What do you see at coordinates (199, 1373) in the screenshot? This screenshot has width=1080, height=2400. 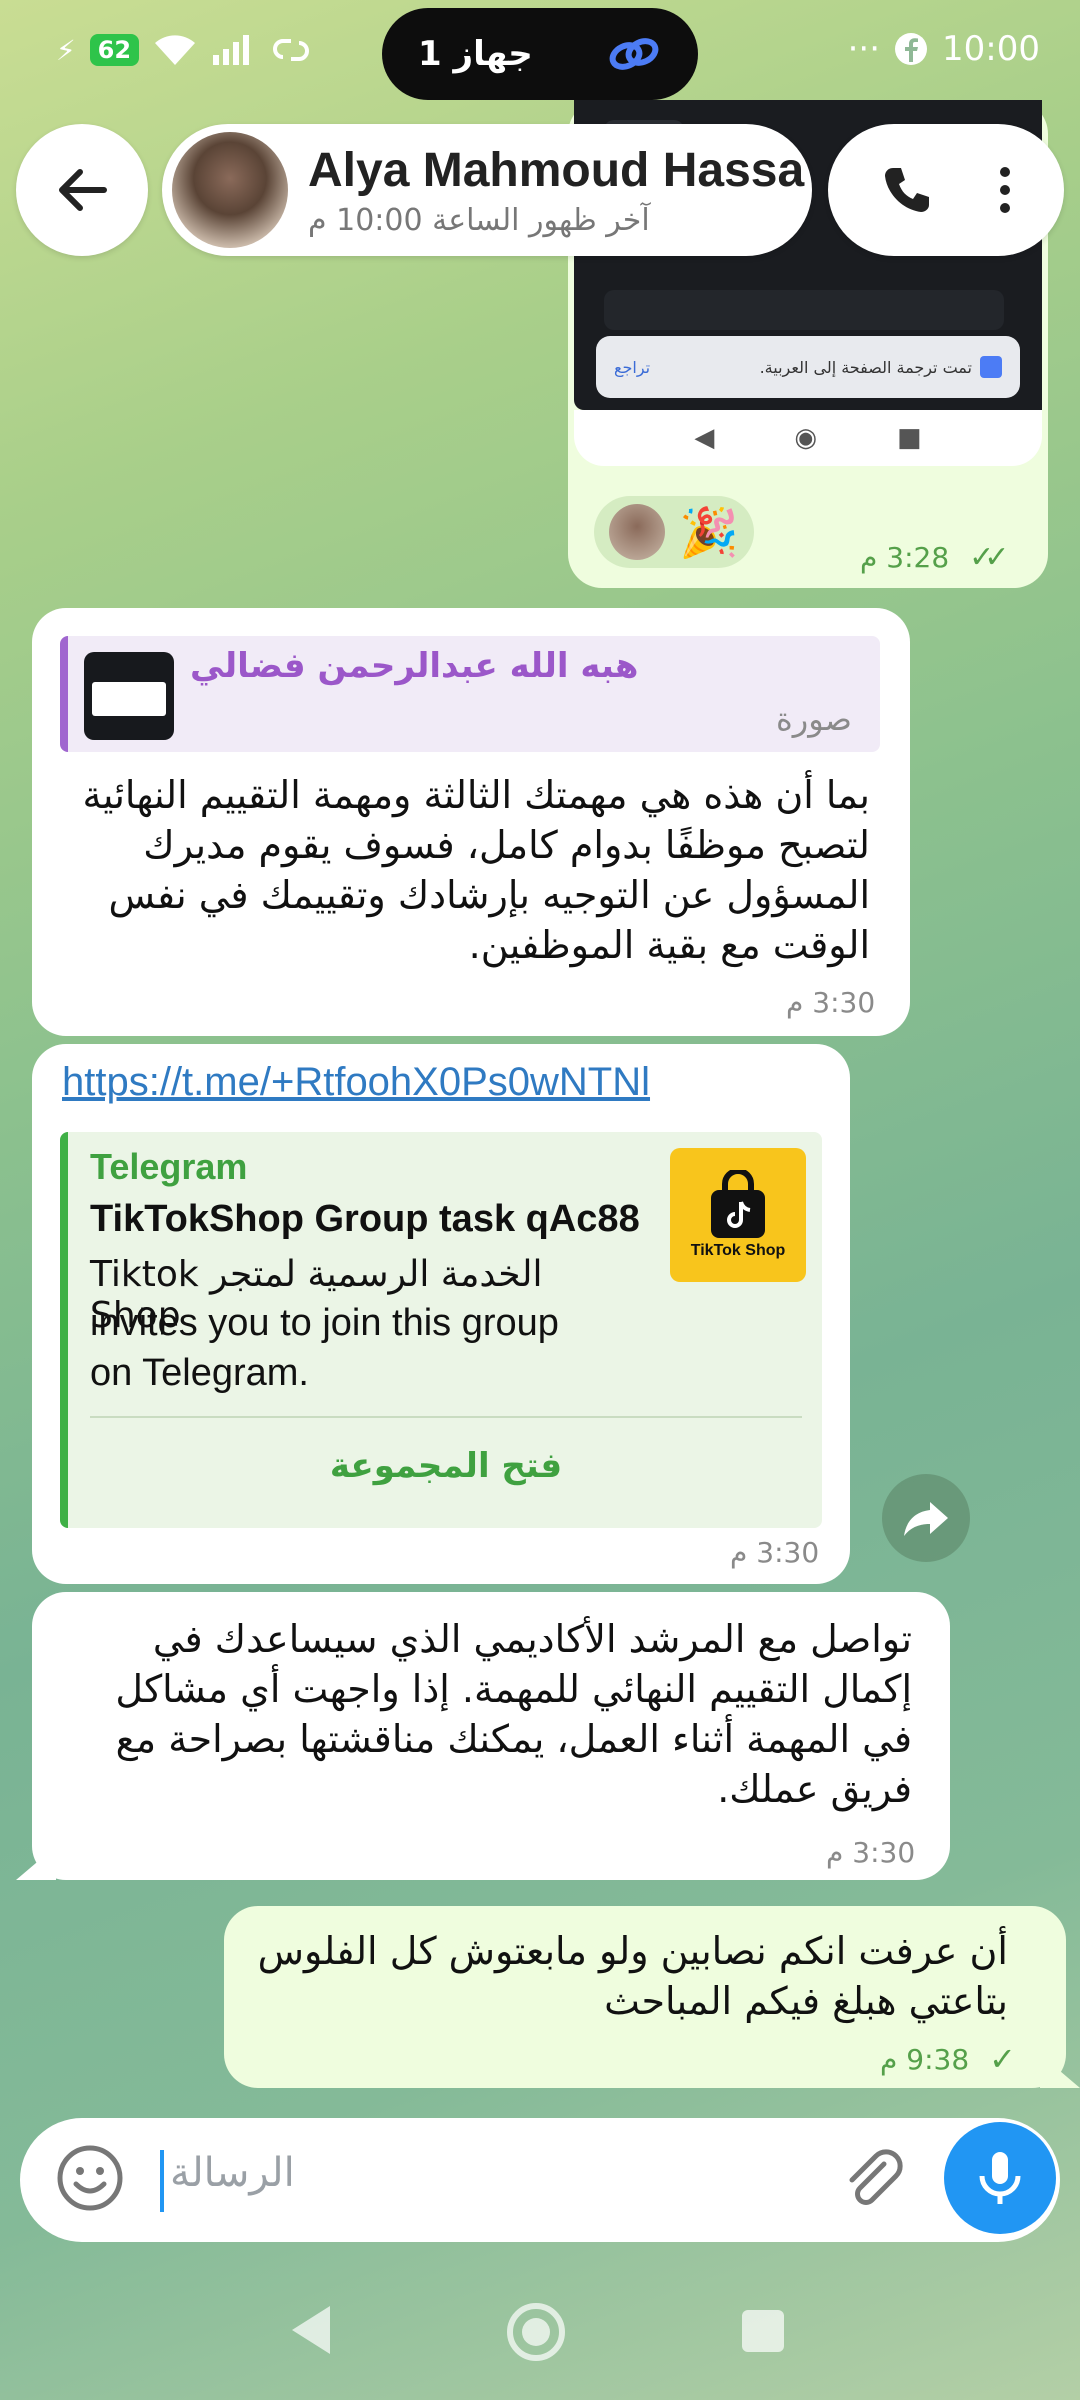 I see `preview-description-line3: on Telegram.` at bounding box center [199, 1373].